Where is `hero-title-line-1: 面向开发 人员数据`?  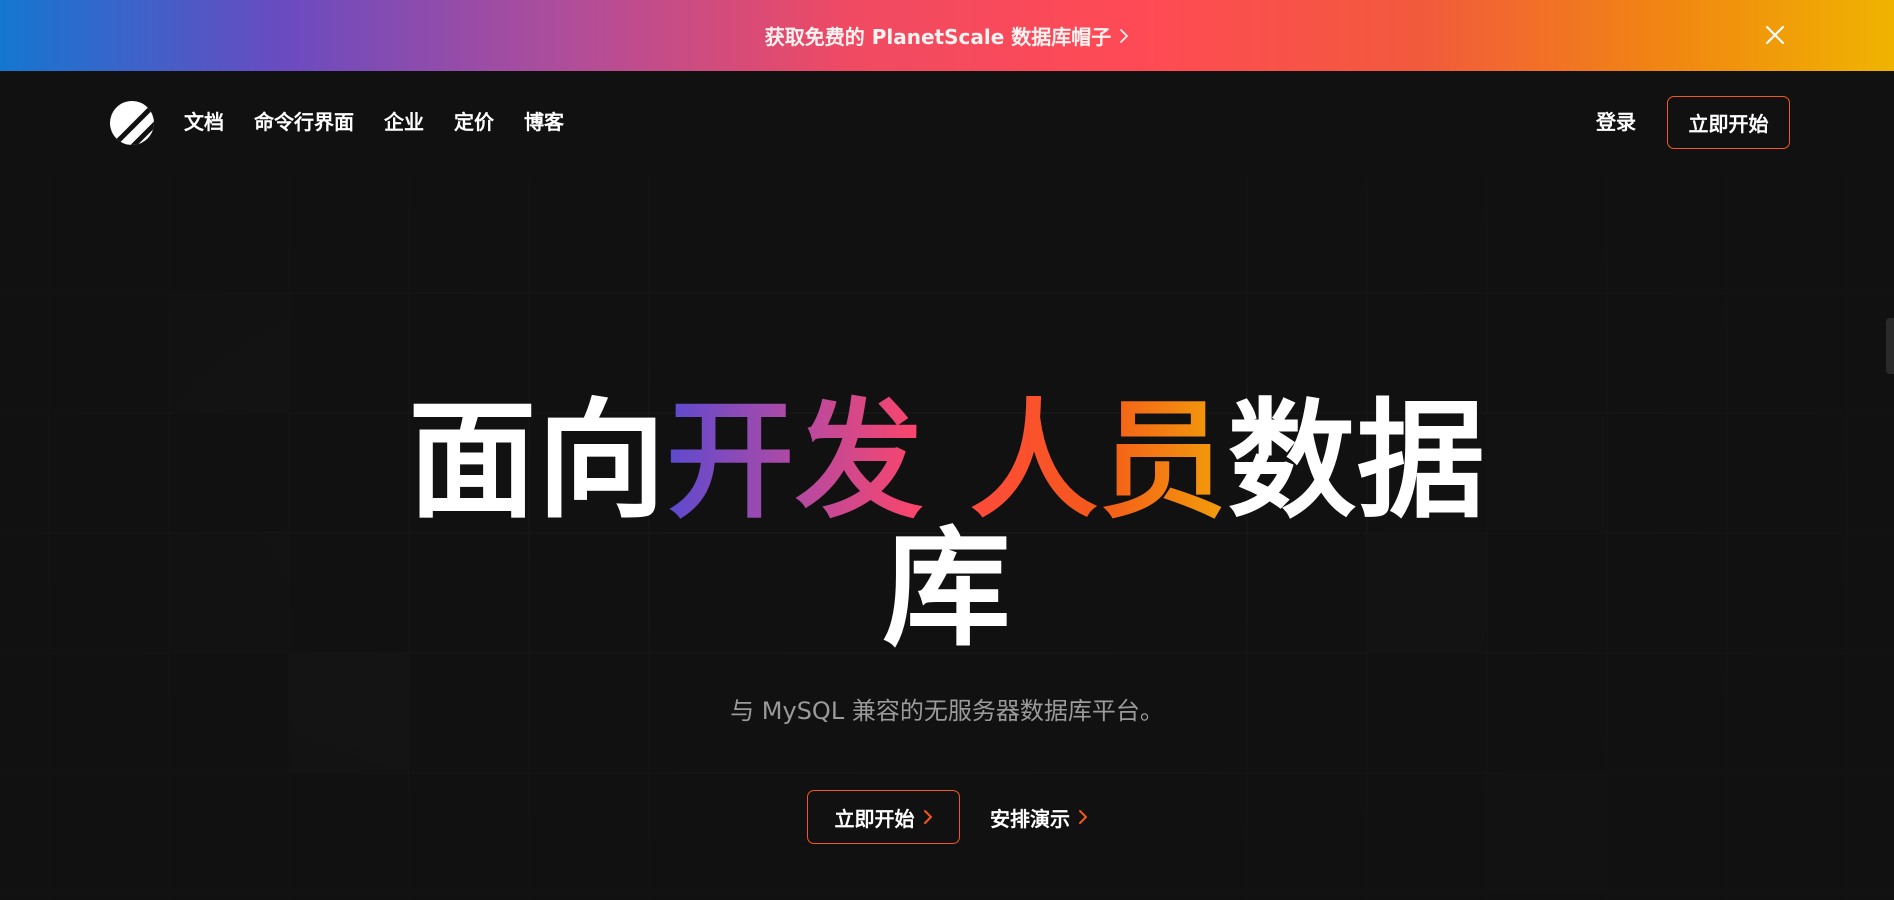
hero-title-line-1: 面向开发 人员数据 is located at coordinates (947, 462).